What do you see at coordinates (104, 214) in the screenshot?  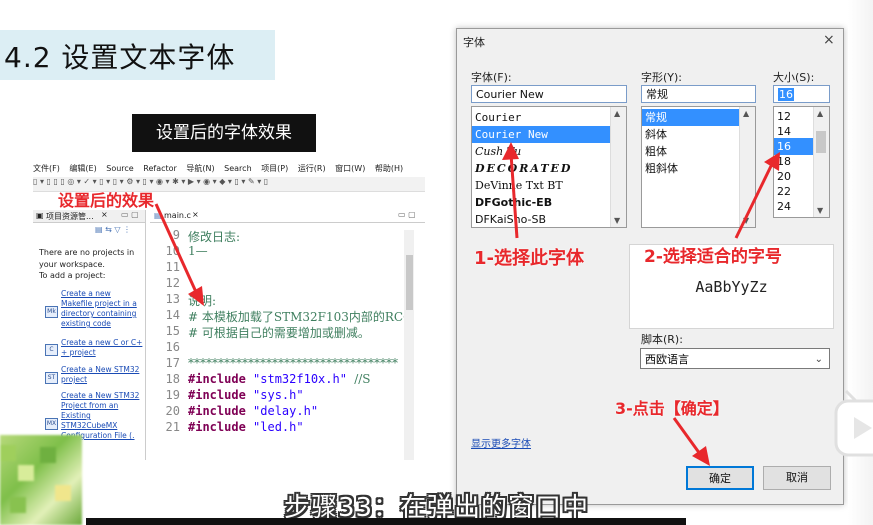 I see `close-icon: ⨯` at bounding box center [104, 214].